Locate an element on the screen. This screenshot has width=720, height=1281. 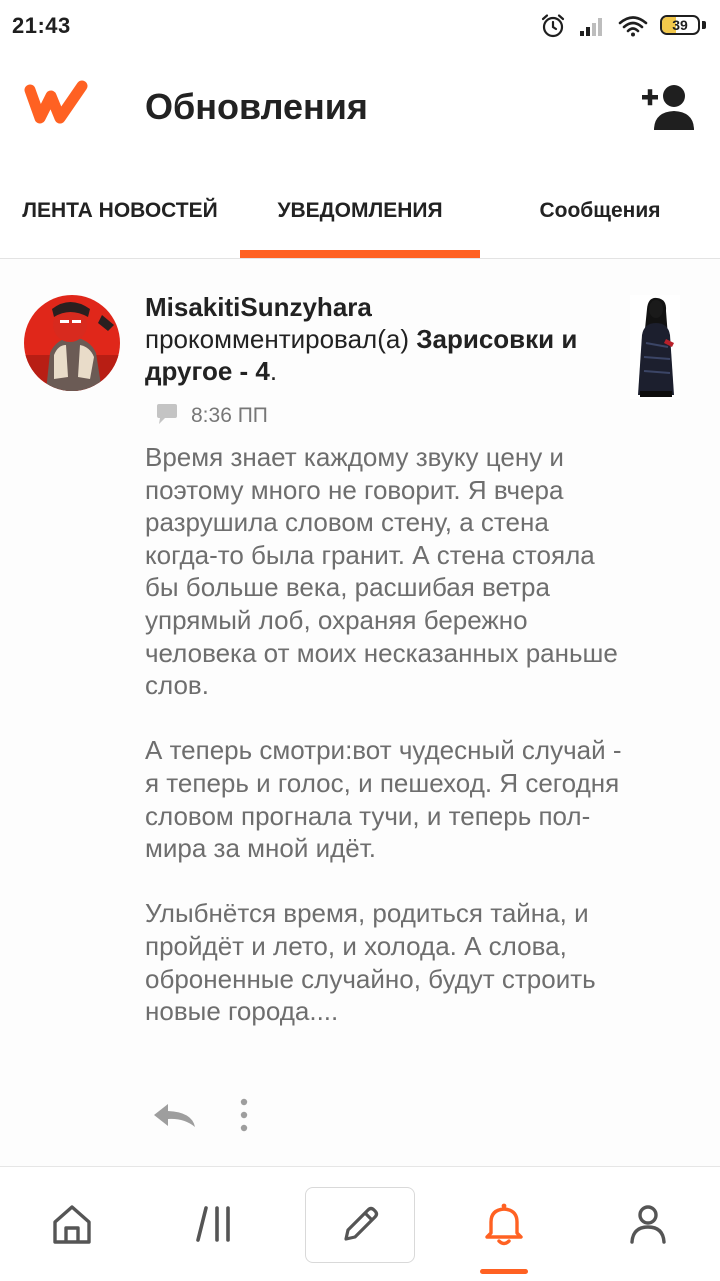
home-icon is located at coordinates (72, 1224).